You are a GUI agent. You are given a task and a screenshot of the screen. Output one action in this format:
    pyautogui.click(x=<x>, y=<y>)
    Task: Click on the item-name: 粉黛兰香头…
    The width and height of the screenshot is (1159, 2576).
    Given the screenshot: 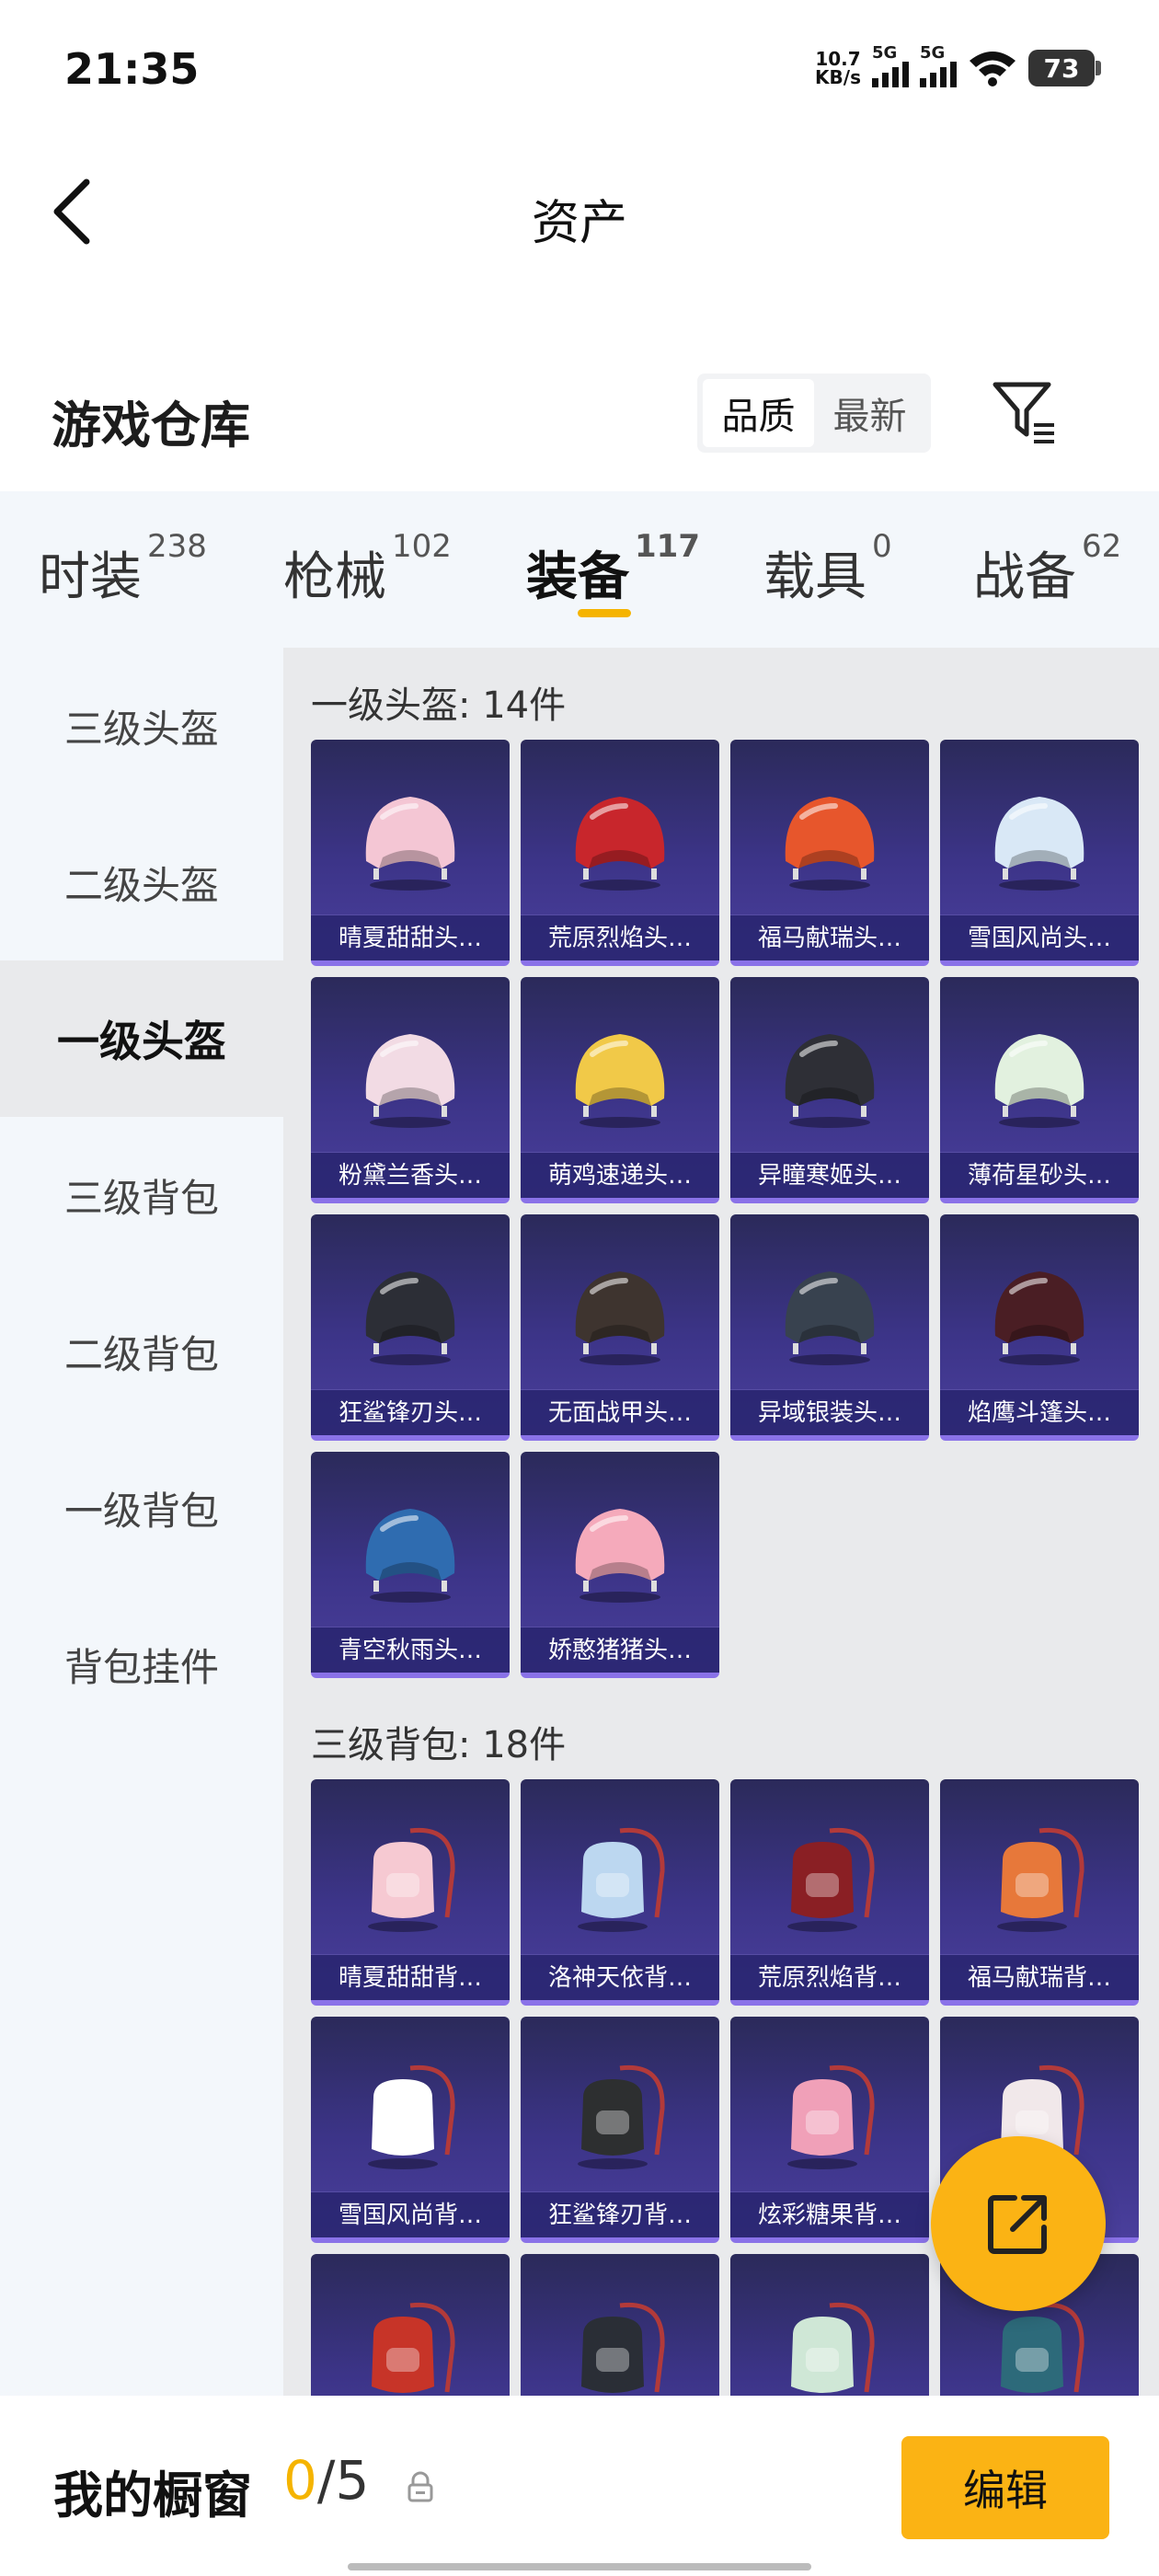 What is the action you would take?
    pyautogui.click(x=410, y=1175)
    